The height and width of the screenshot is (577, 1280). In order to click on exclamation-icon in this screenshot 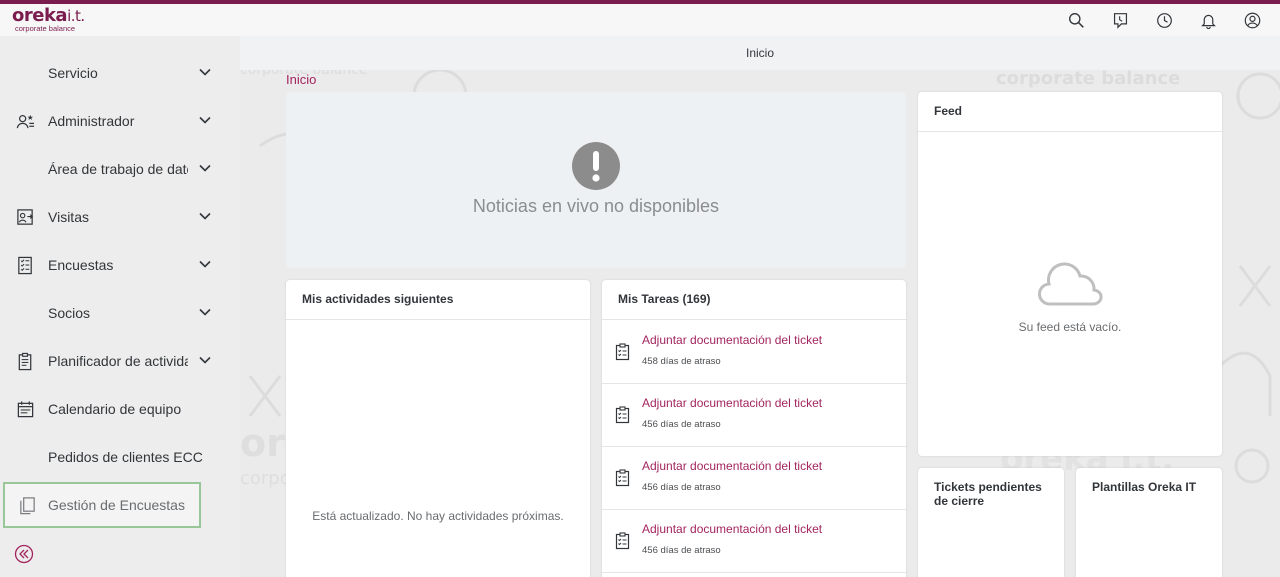, I will do `click(596, 166)`.